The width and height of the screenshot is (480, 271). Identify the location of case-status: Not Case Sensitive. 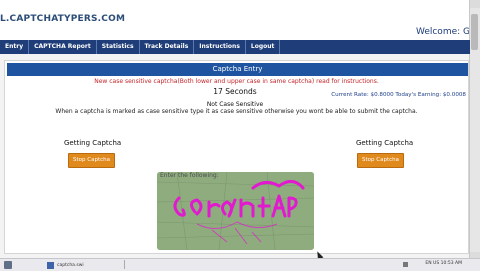
(235, 104).